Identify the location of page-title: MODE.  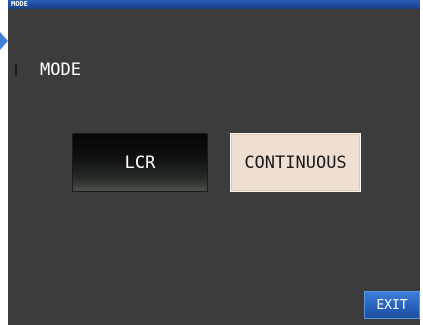
(60, 70).